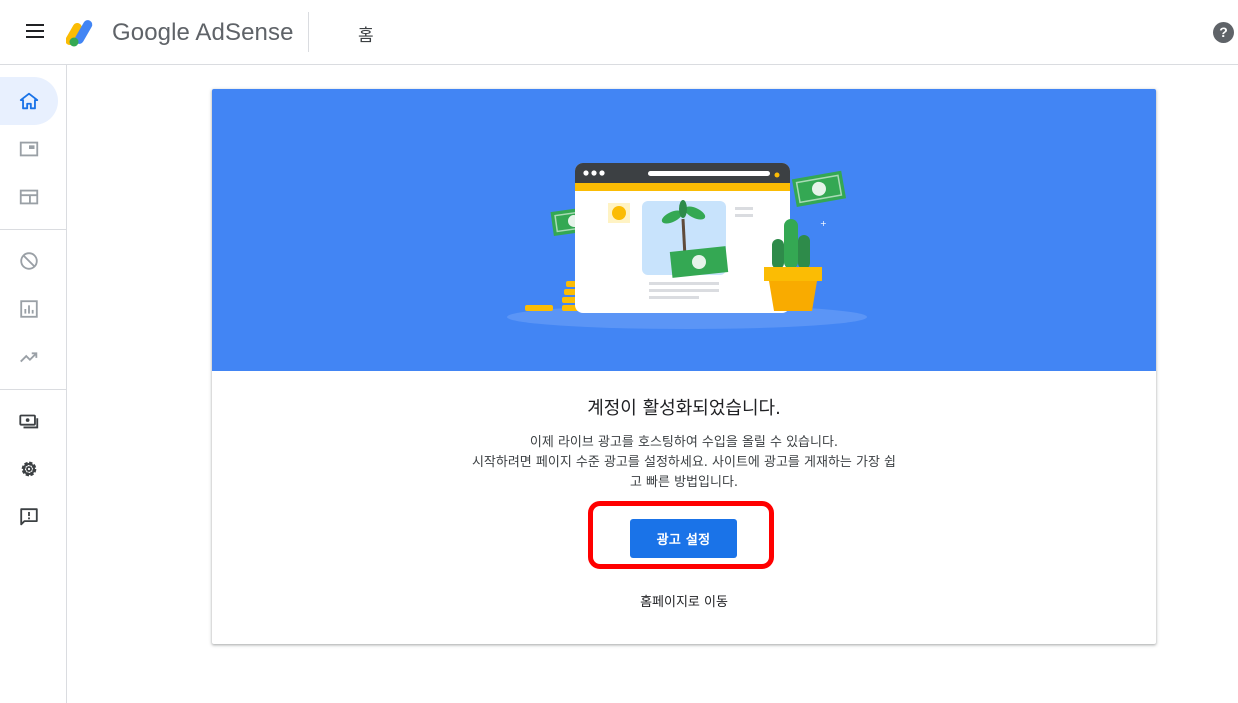  Describe the element at coordinates (366, 36) in the screenshot. I see `page-title: 홈` at that location.